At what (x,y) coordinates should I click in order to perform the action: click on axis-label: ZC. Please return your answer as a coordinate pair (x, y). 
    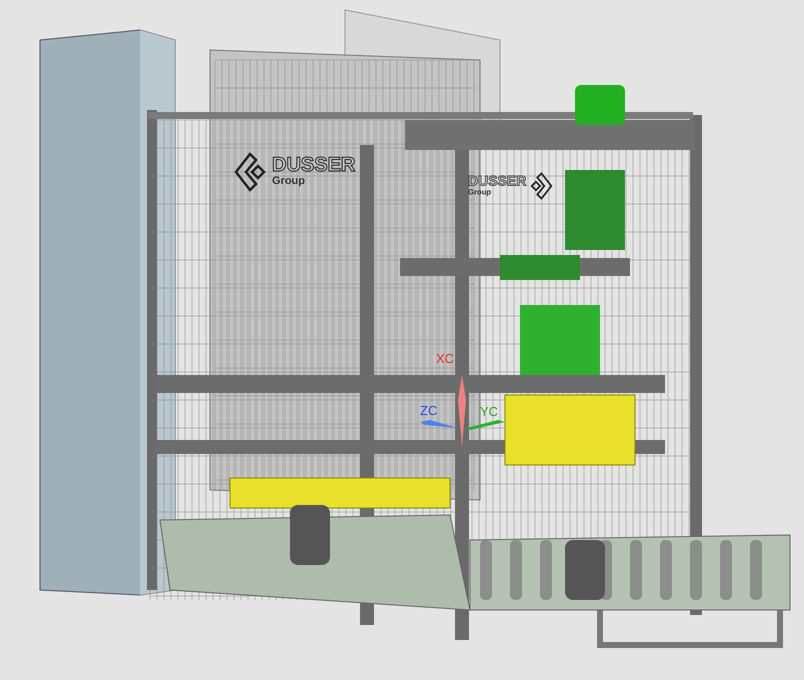
    Looking at the image, I should click on (429, 410).